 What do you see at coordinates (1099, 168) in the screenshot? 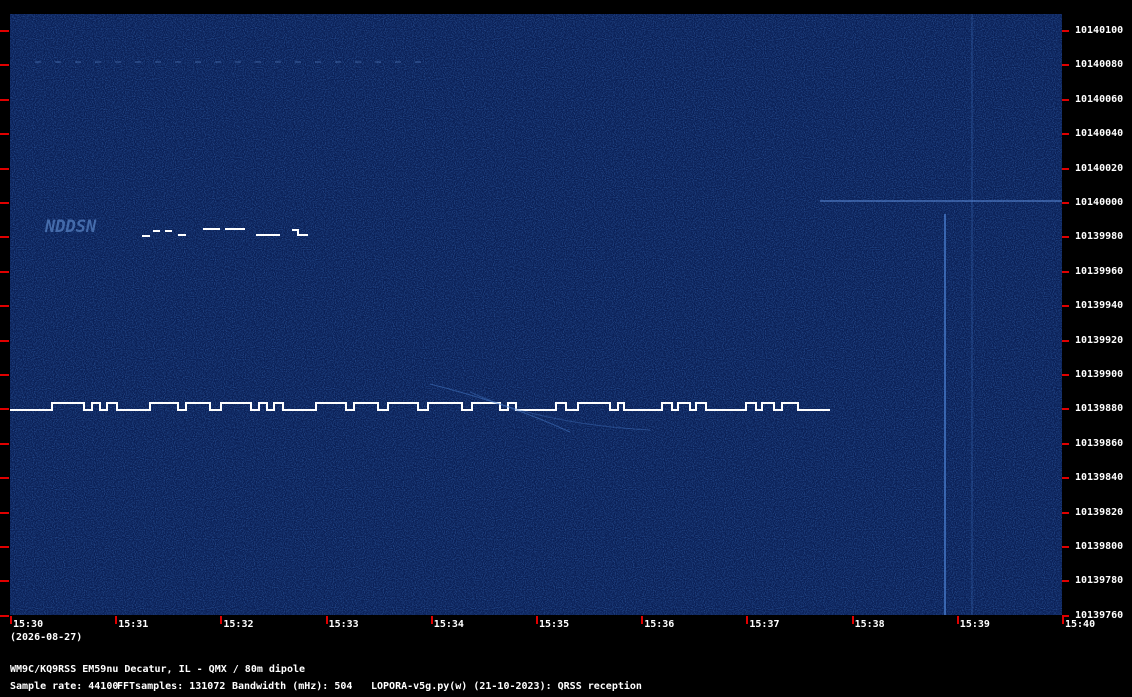
I see `freq-label: 10140020` at bounding box center [1099, 168].